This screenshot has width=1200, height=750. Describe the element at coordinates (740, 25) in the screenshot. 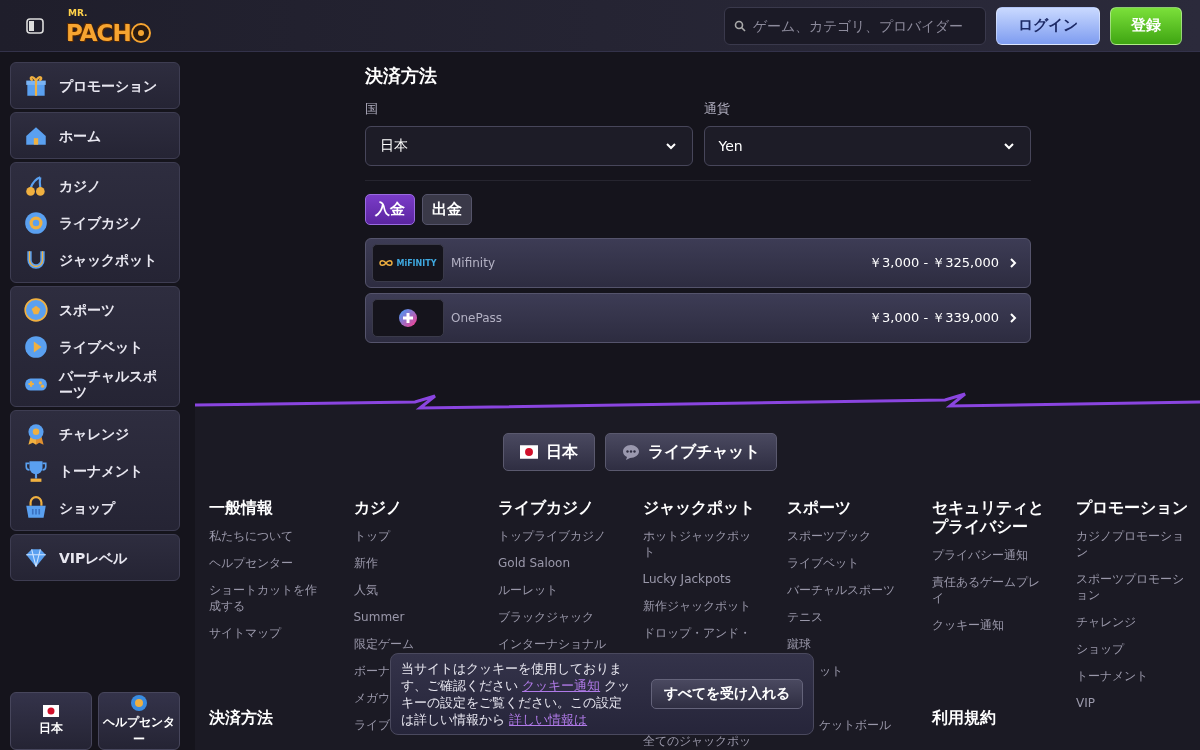

I see `search-icon` at that location.